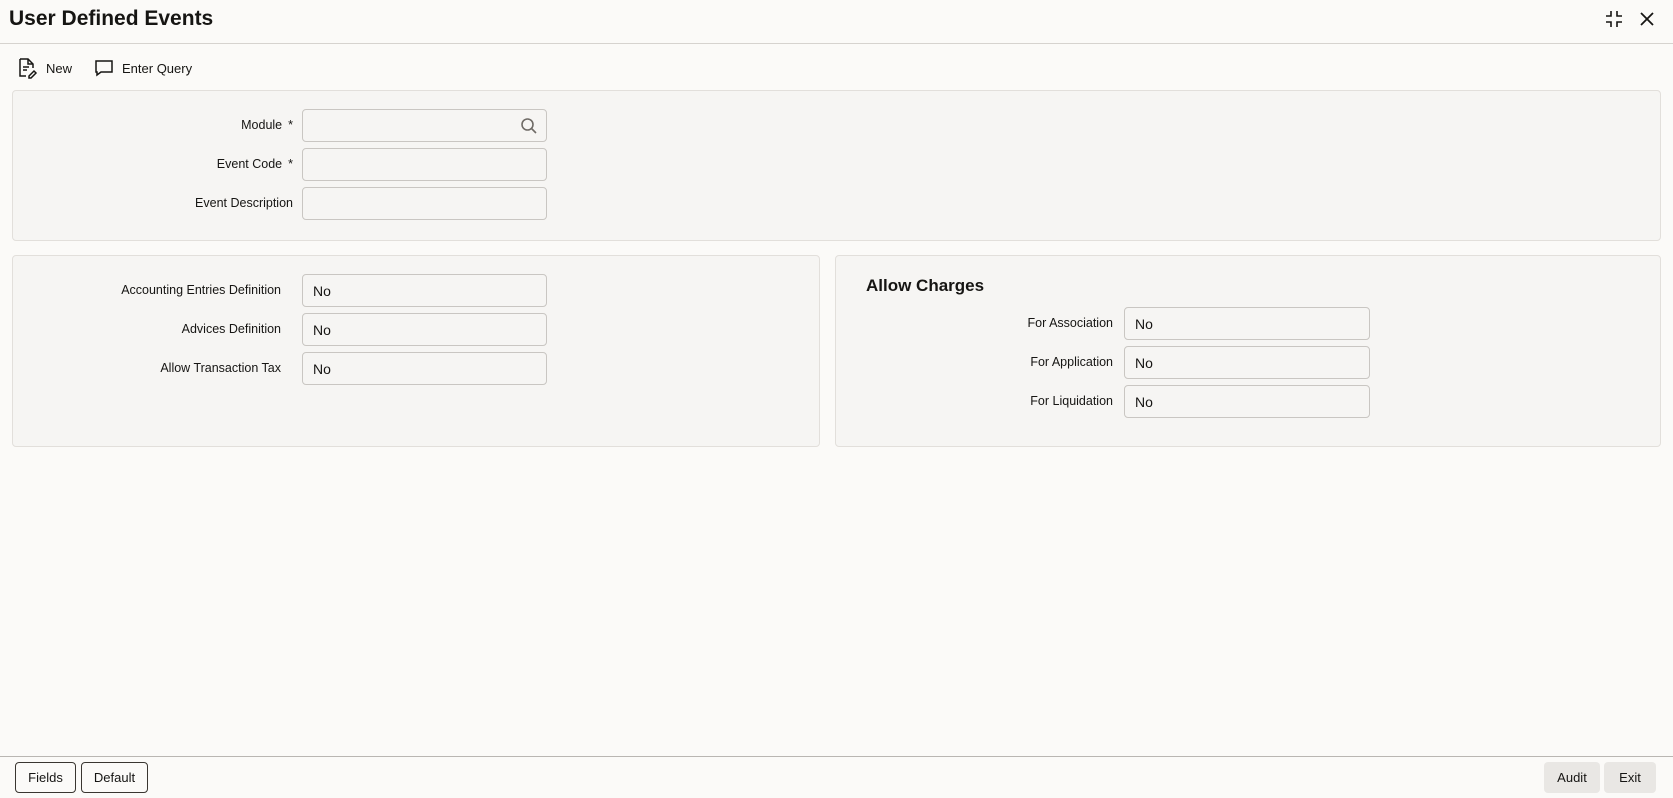  I want to click on event-description-field, so click(429, 203).